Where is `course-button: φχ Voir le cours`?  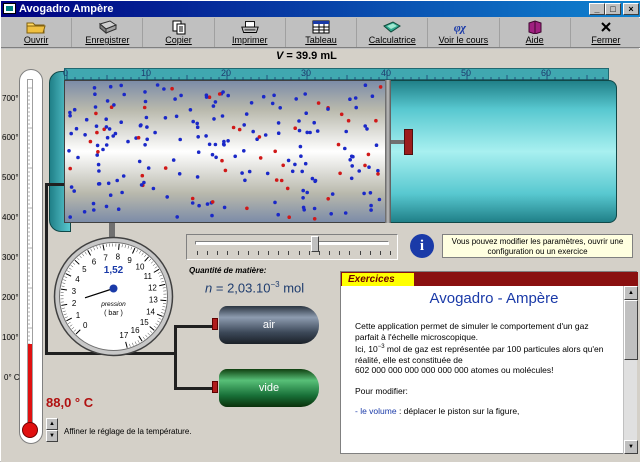
course-button: φχ Voir le cours is located at coordinates (463, 32).